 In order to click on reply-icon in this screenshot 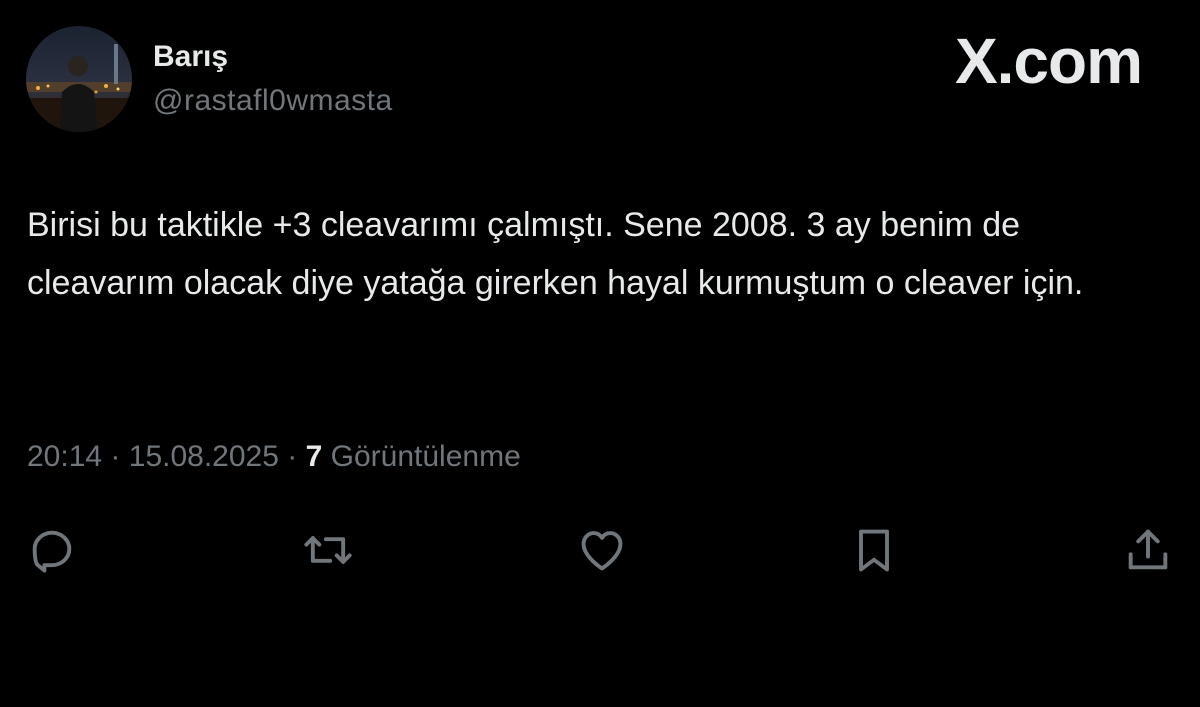, I will do `click(52, 551)`.